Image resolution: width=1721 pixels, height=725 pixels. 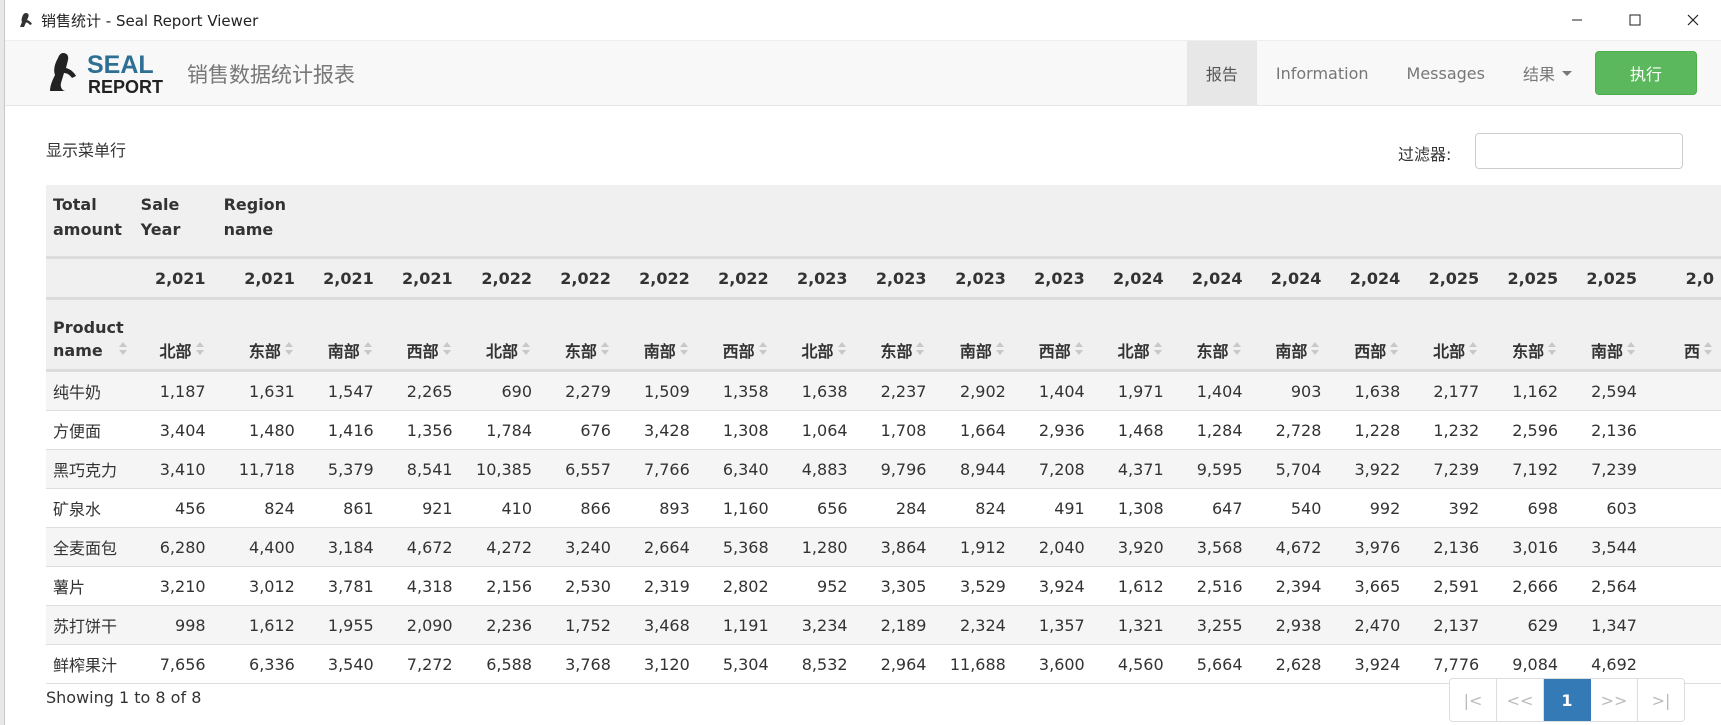 What do you see at coordinates (342, 469) in the screenshot?
I see `amount-cell: 5,379` at bounding box center [342, 469].